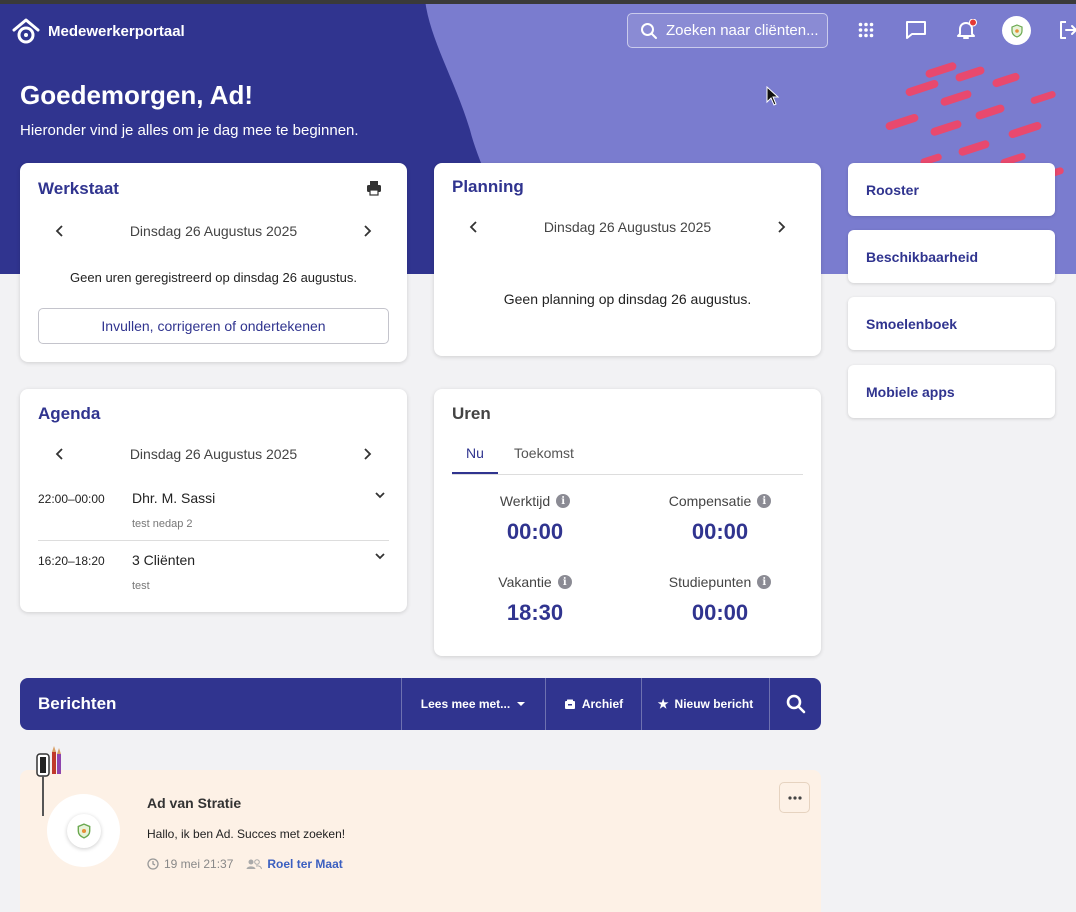 This screenshot has height=912, width=1076. I want to click on stat-label: Compensatie, so click(710, 501).